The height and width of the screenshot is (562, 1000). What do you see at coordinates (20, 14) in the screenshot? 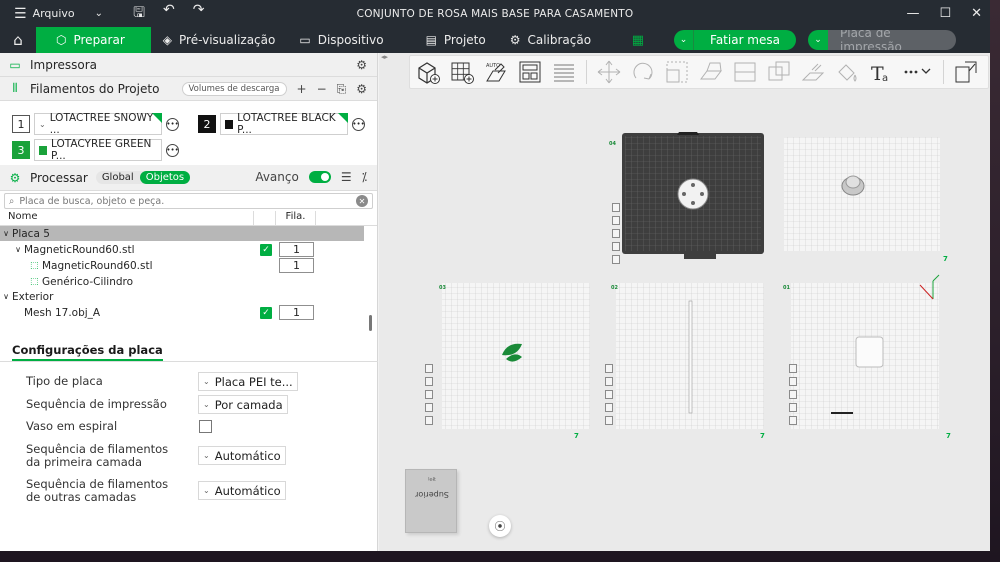
I see `hamburger-icon: ☰` at bounding box center [20, 14].